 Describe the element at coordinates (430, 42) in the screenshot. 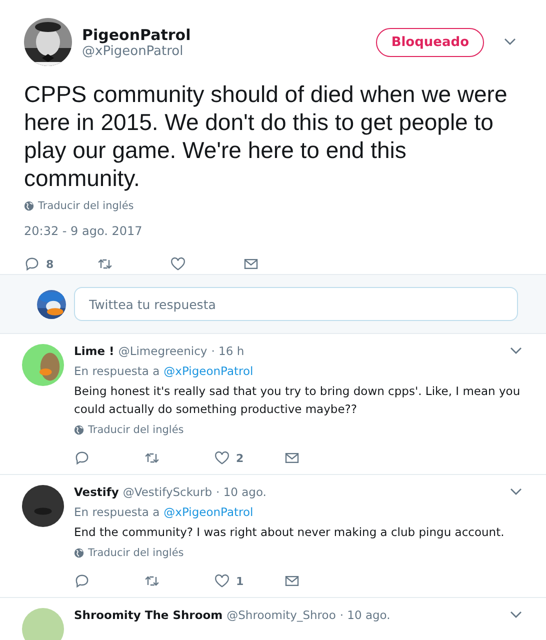

I see `blocked-button: Bloqueado` at that location.